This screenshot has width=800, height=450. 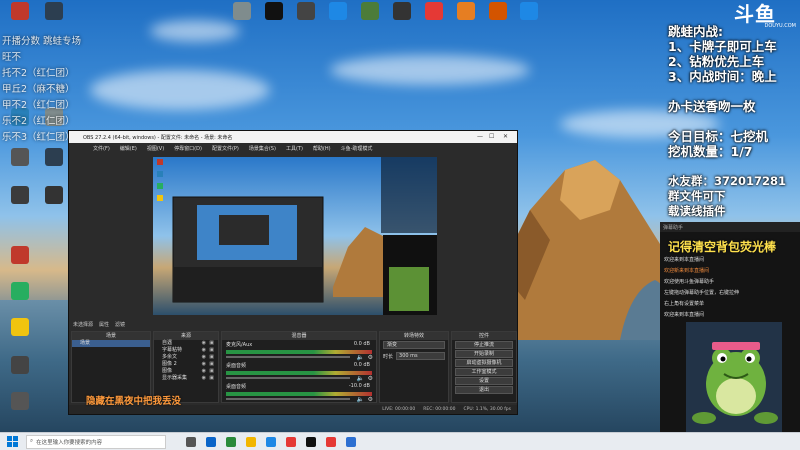 I want to click on mixer-track: 桌面音频 0.0 dB 🔈 ⚙, so click(x=299, y=371).